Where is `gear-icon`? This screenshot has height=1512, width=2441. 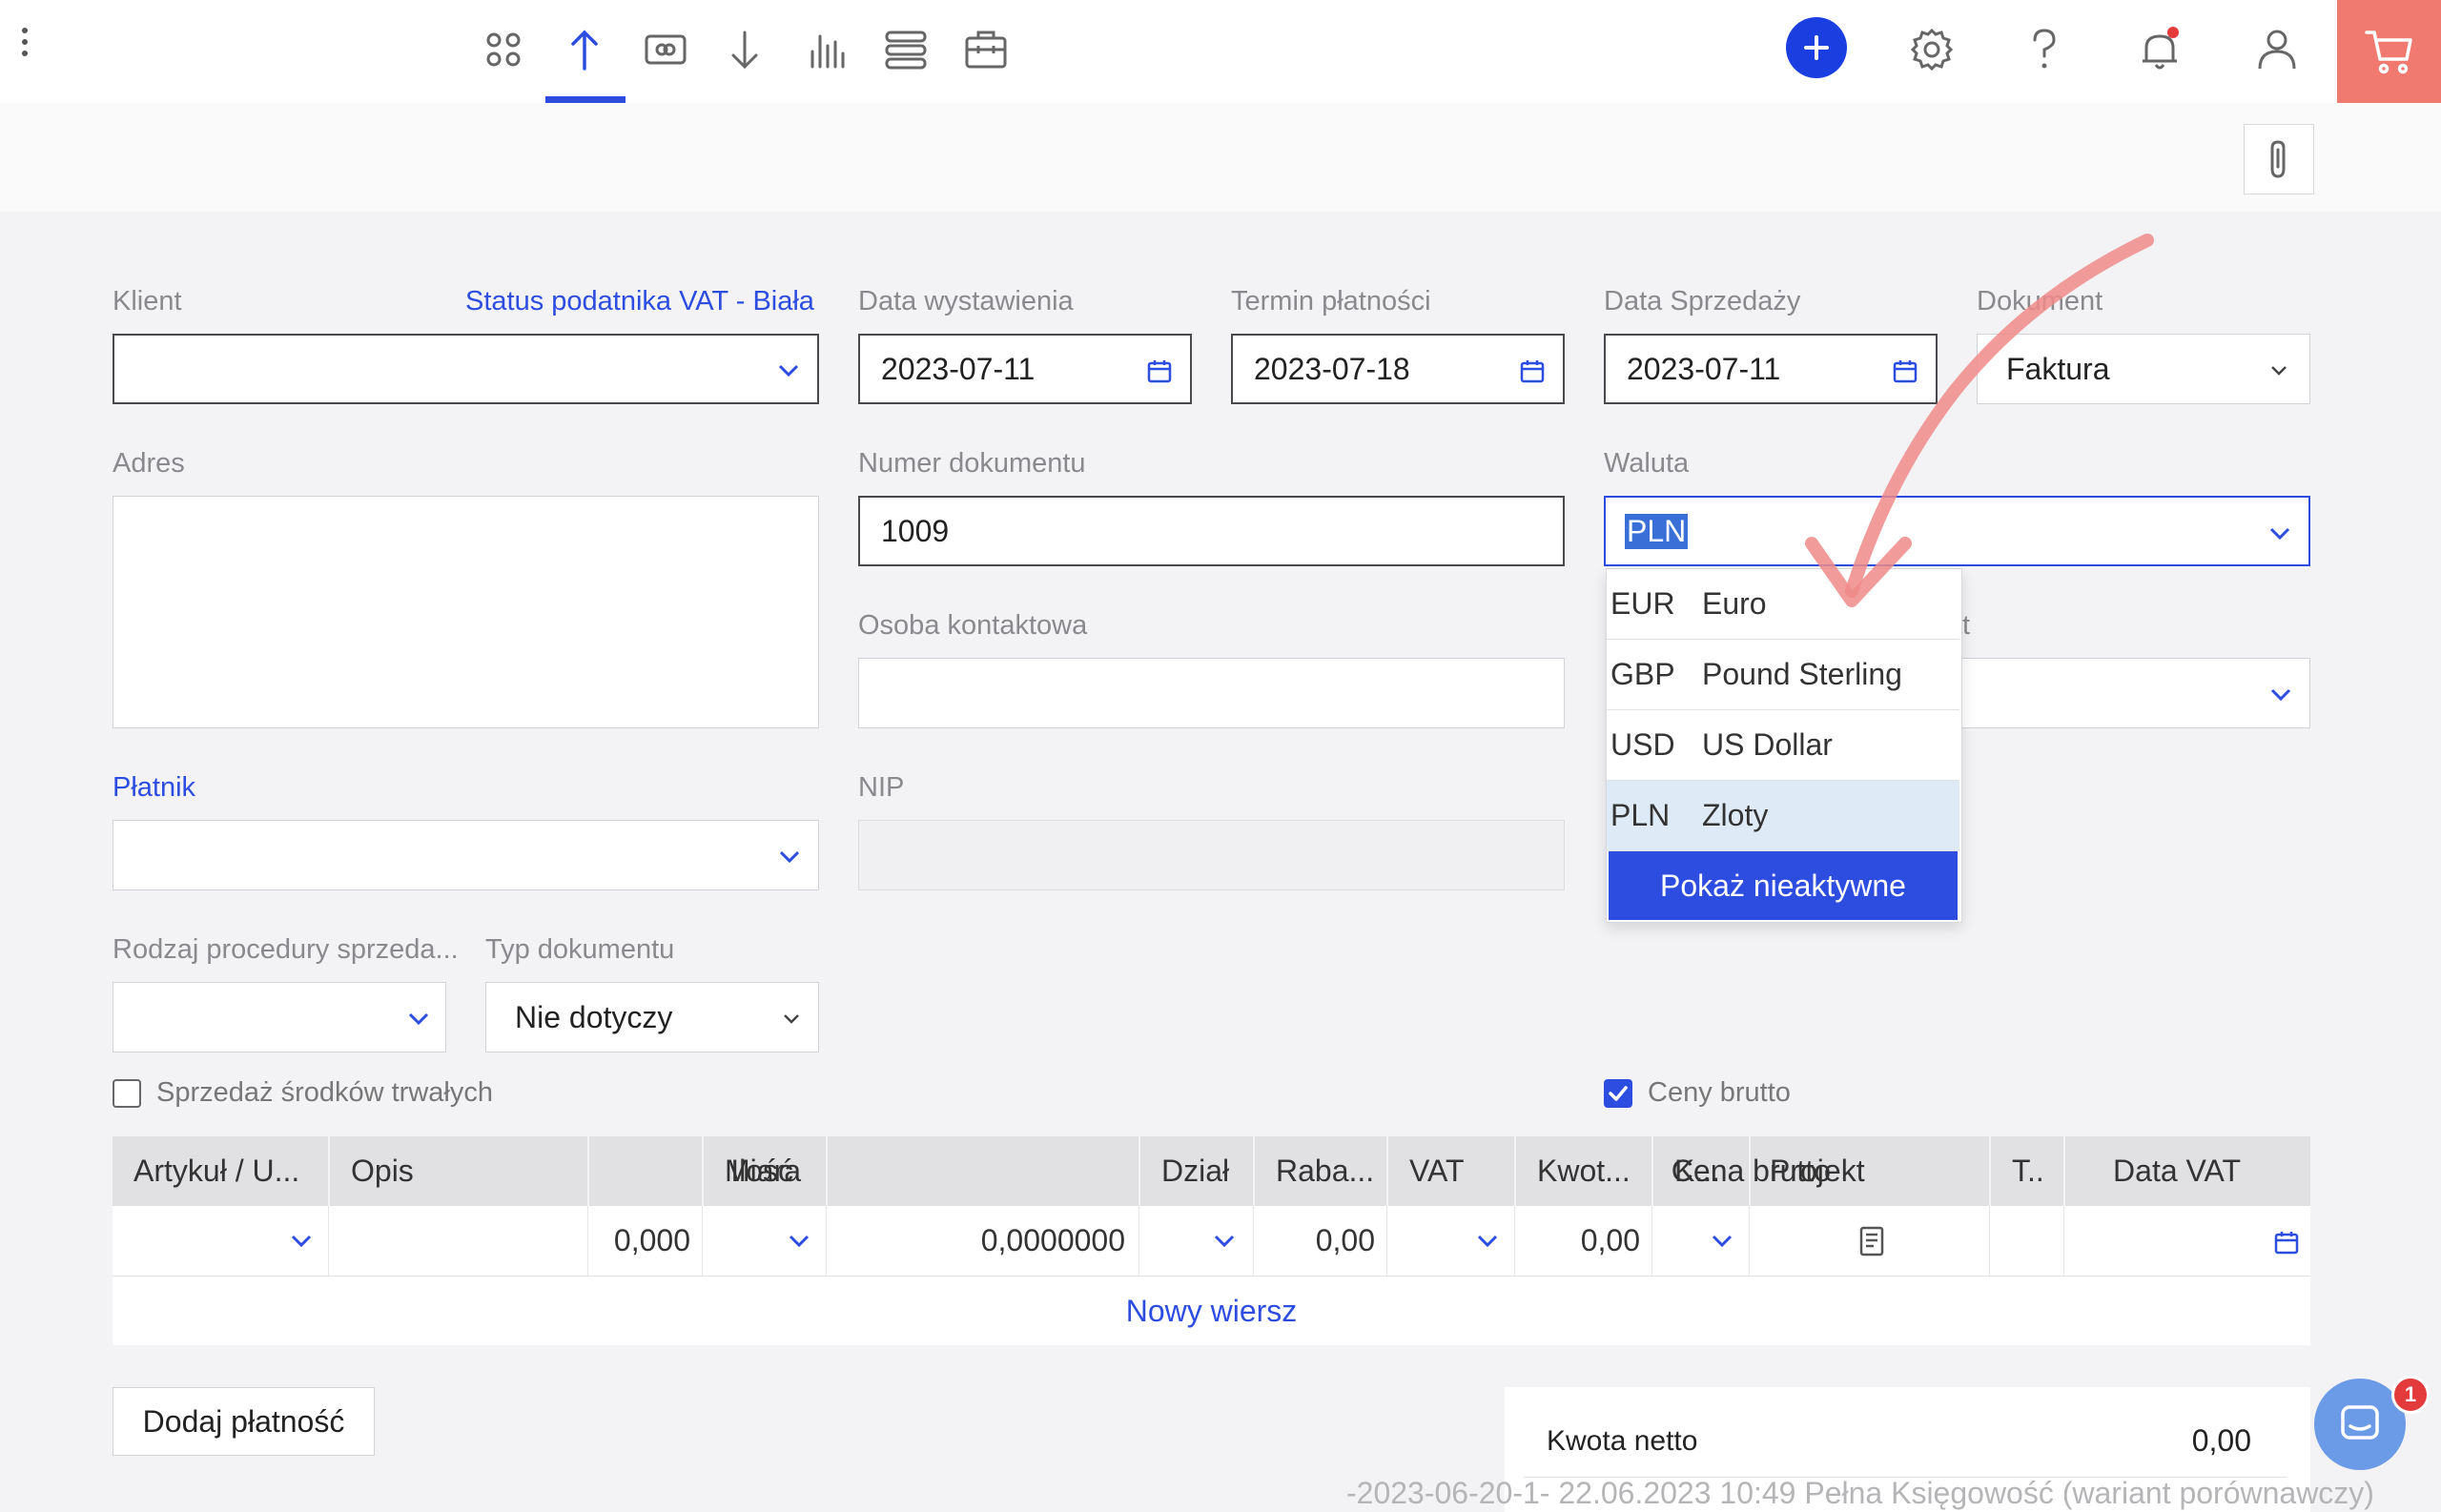
gear-icon is located at coordinates (1931, 49).